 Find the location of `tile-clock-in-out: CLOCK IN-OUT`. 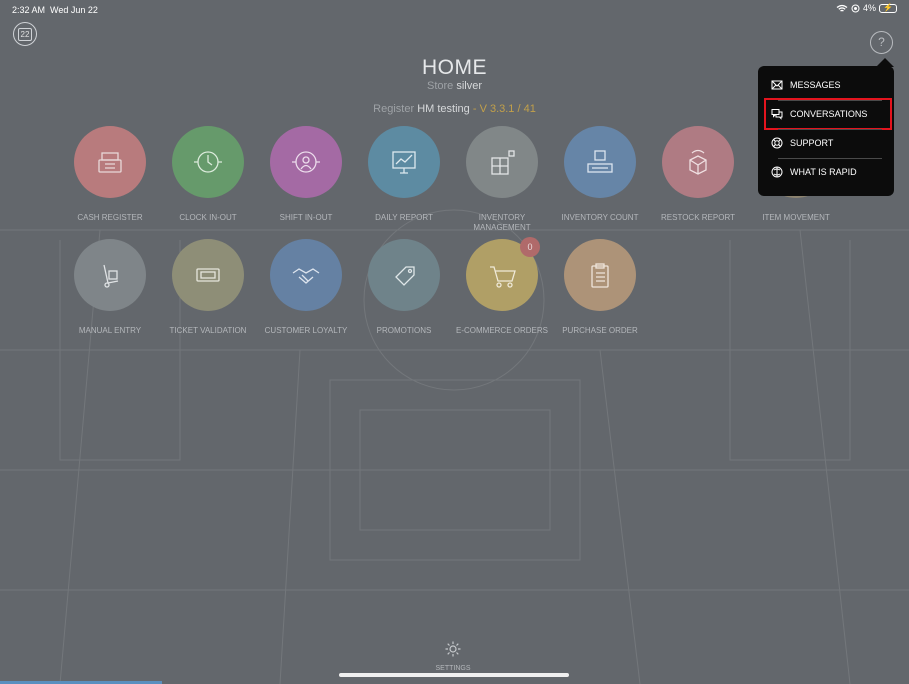

tile-clock-in-out: CLOCK IN-OUT is located at coordinates (208, 174).